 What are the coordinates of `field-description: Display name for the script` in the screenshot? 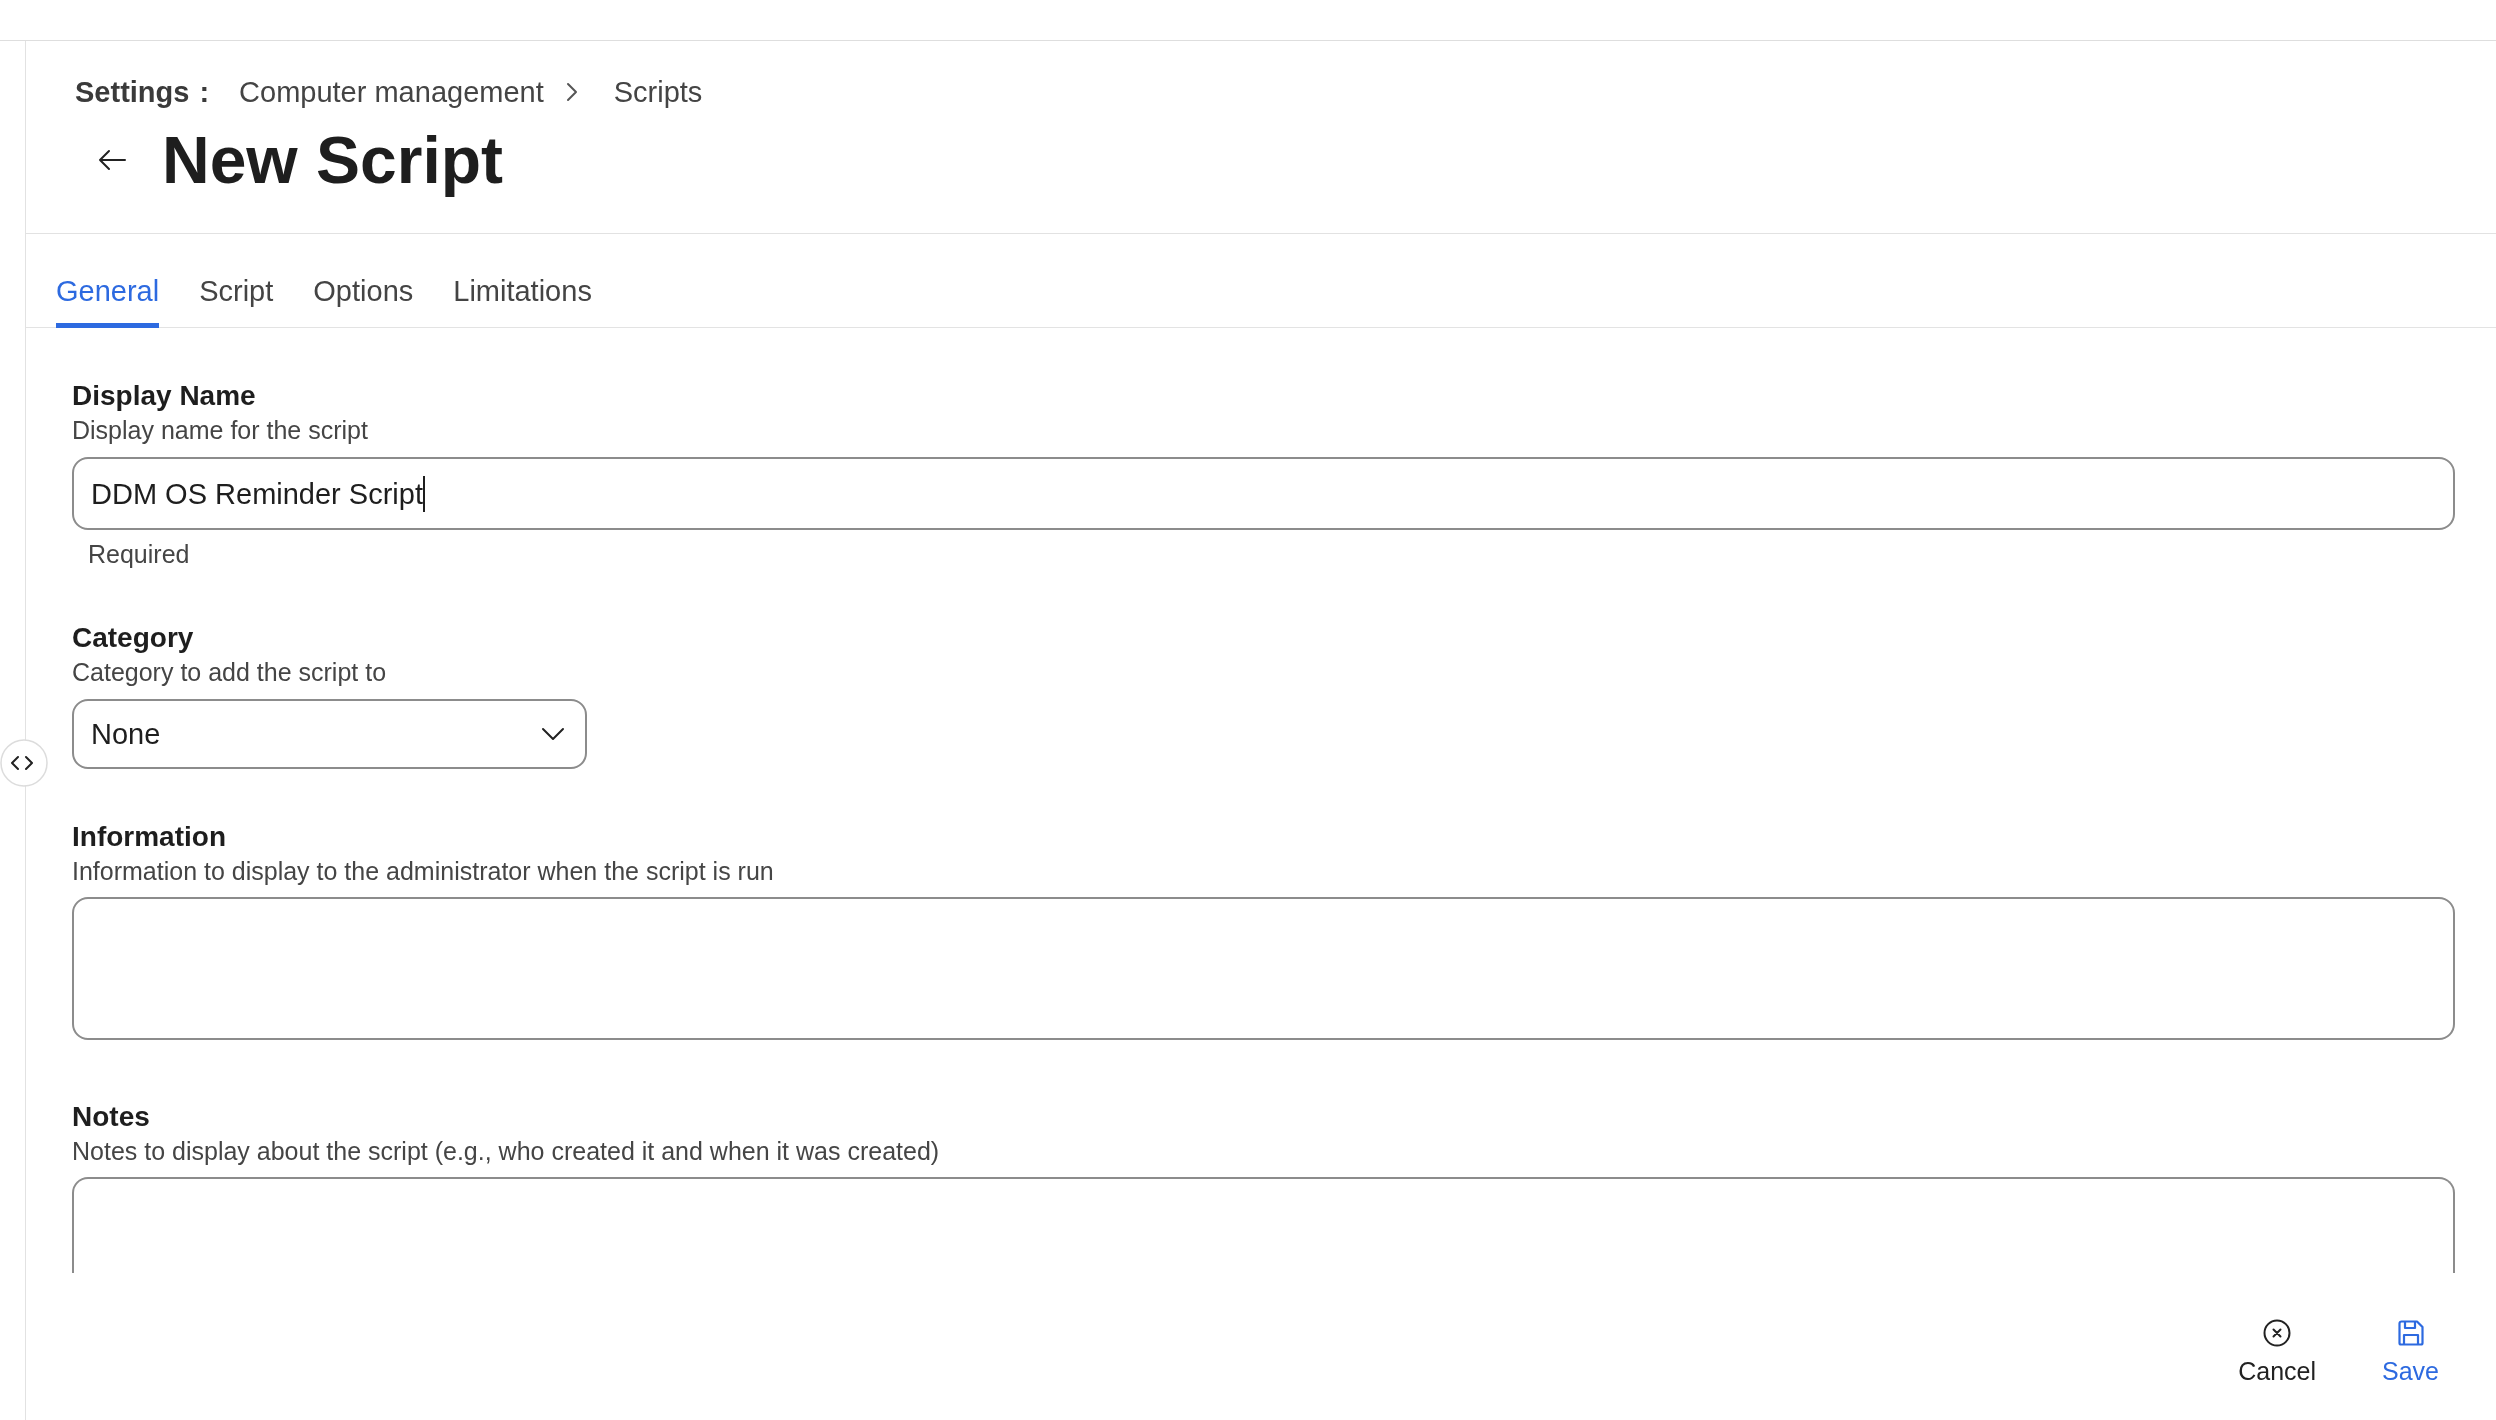 It's located at (220, 430).